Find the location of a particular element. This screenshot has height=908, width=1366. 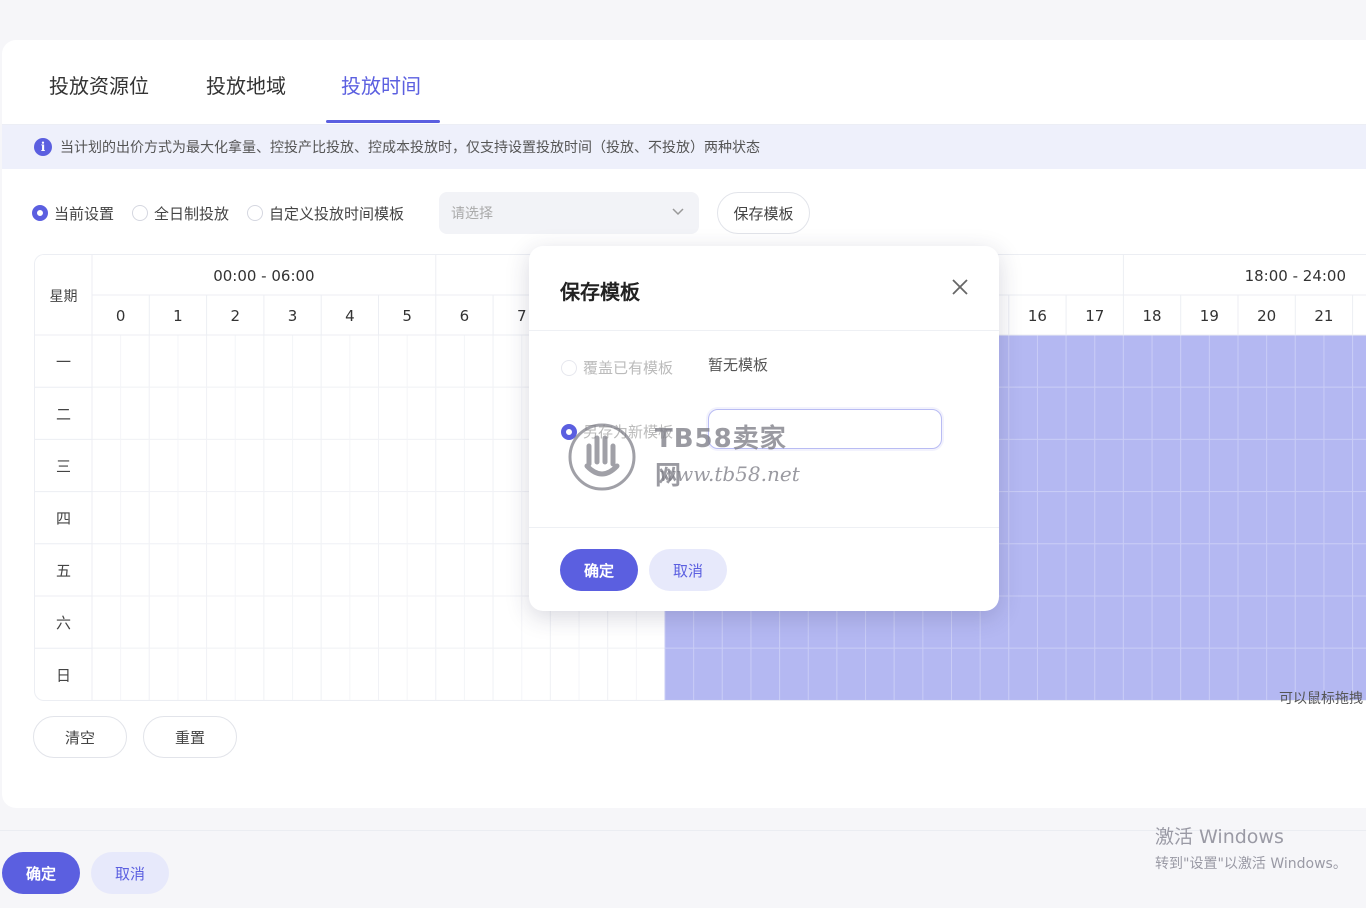

chevron-down-icon is located at coordinates (678, 212).